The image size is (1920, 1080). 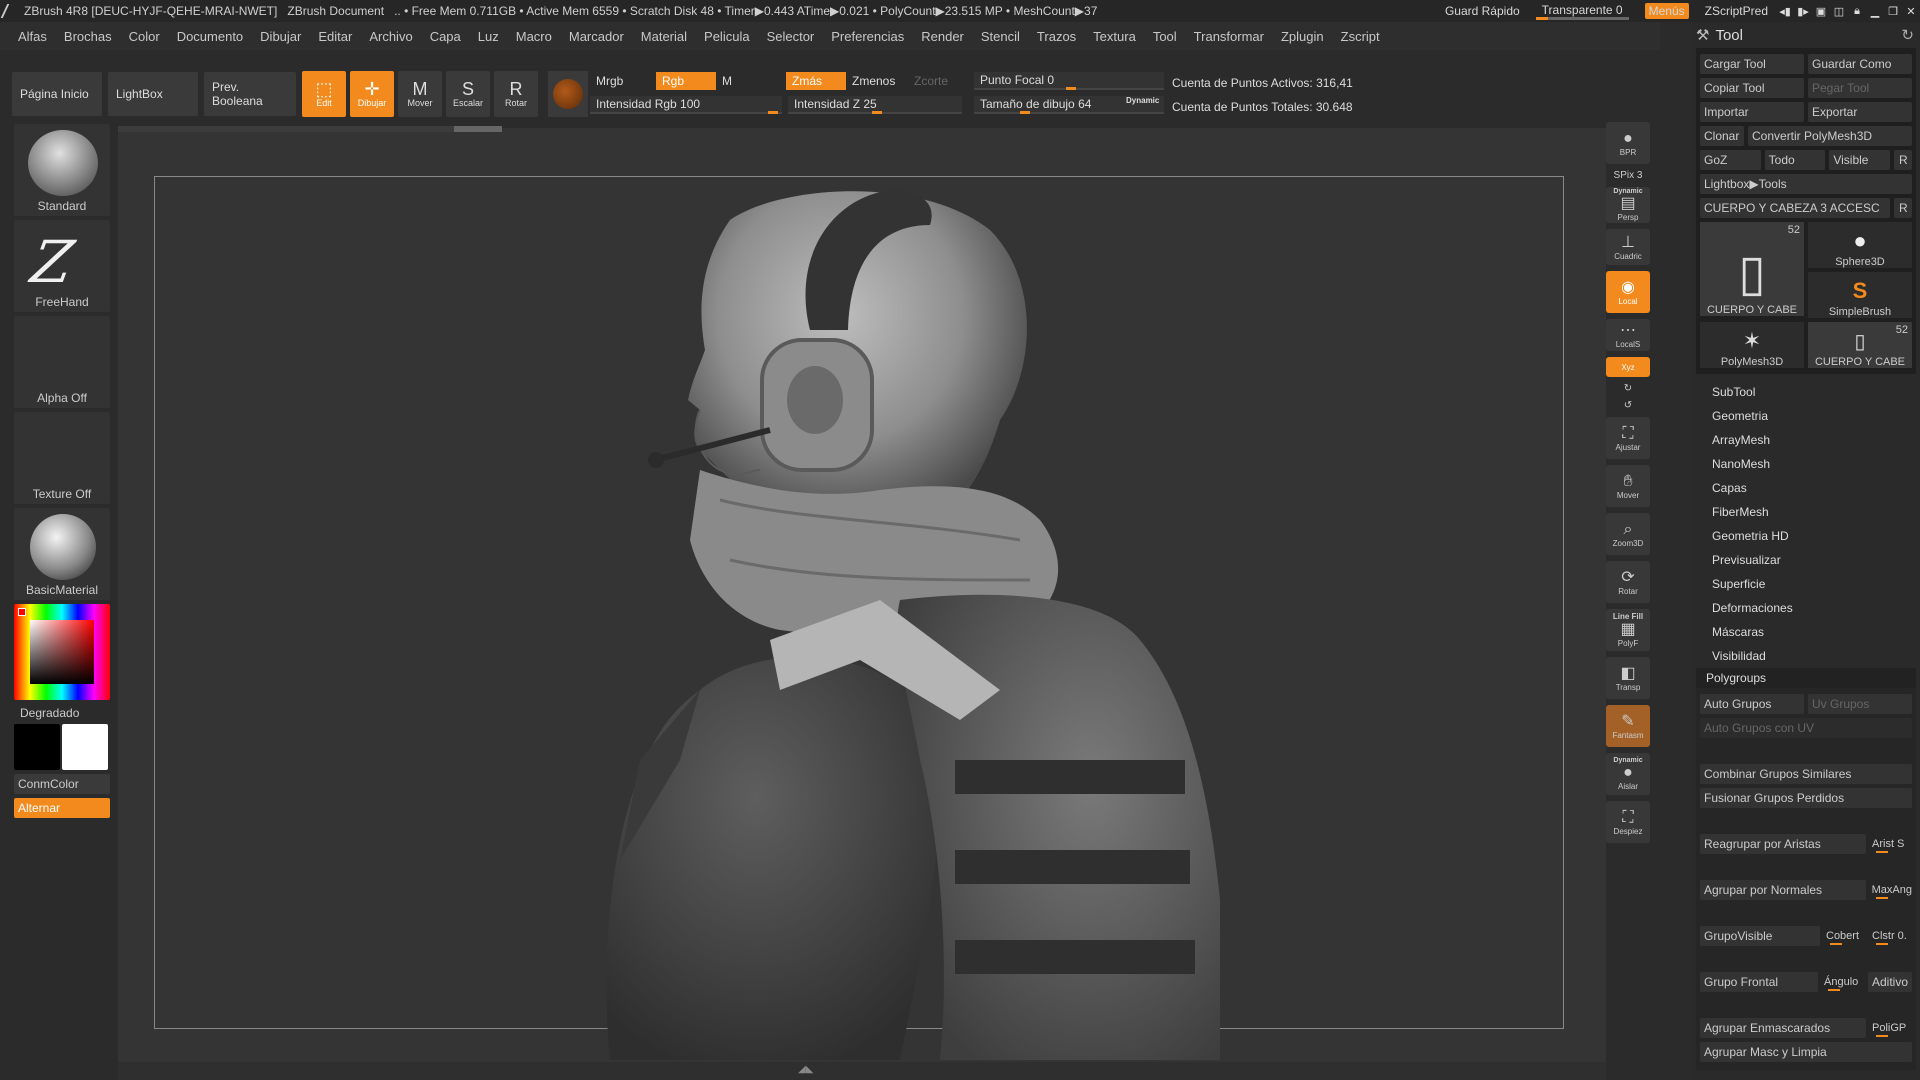 I want to click on gradient-label: Degradado, so click(x=67, y=713).